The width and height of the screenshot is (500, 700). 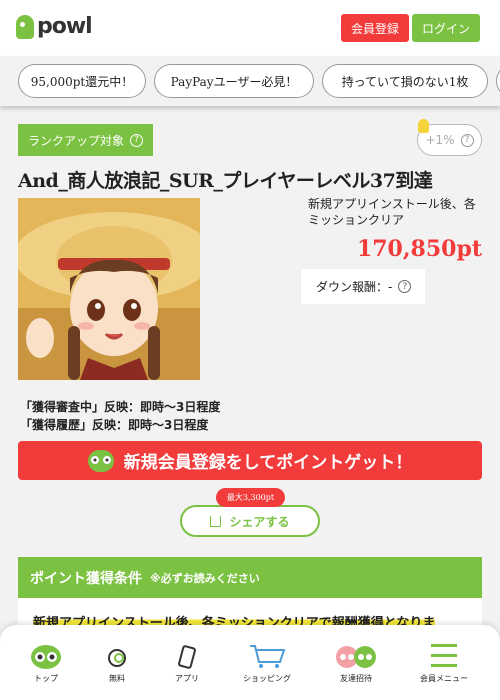 I want to click on down-reward-box: ダウン報酬：- ?, so click(x=363, y=286).